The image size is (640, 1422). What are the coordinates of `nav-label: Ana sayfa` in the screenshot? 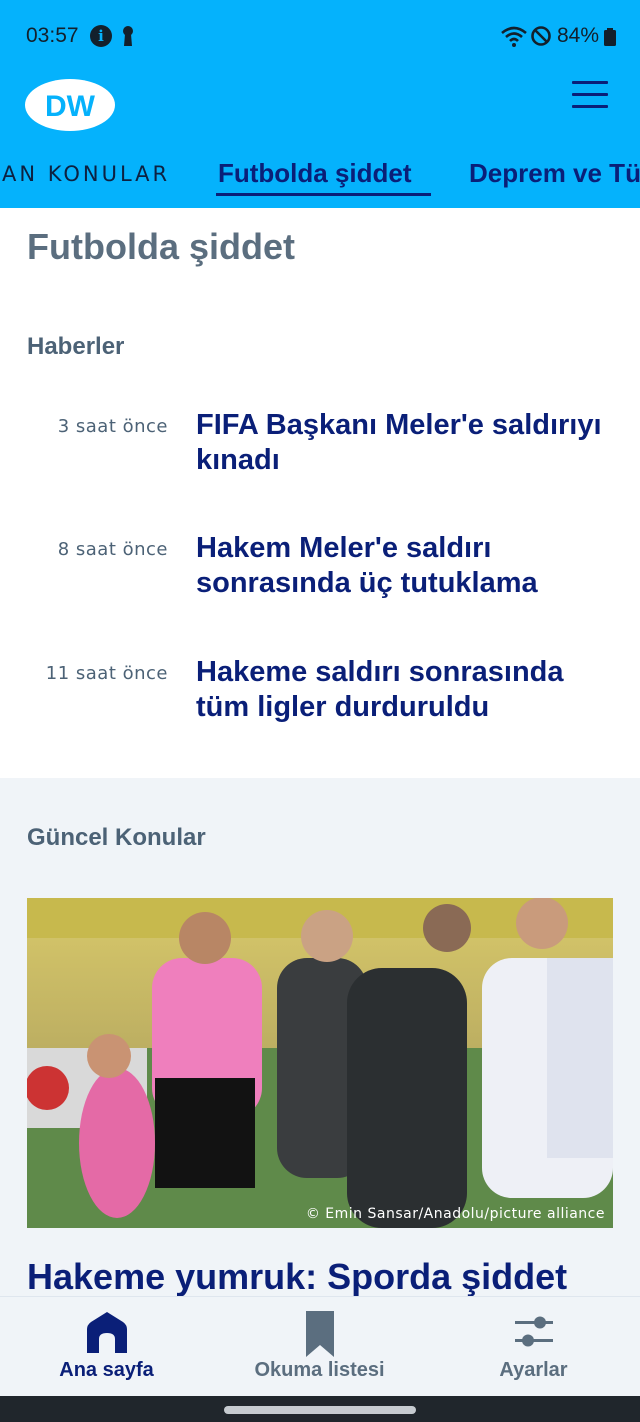 It's located at (106, 1370).